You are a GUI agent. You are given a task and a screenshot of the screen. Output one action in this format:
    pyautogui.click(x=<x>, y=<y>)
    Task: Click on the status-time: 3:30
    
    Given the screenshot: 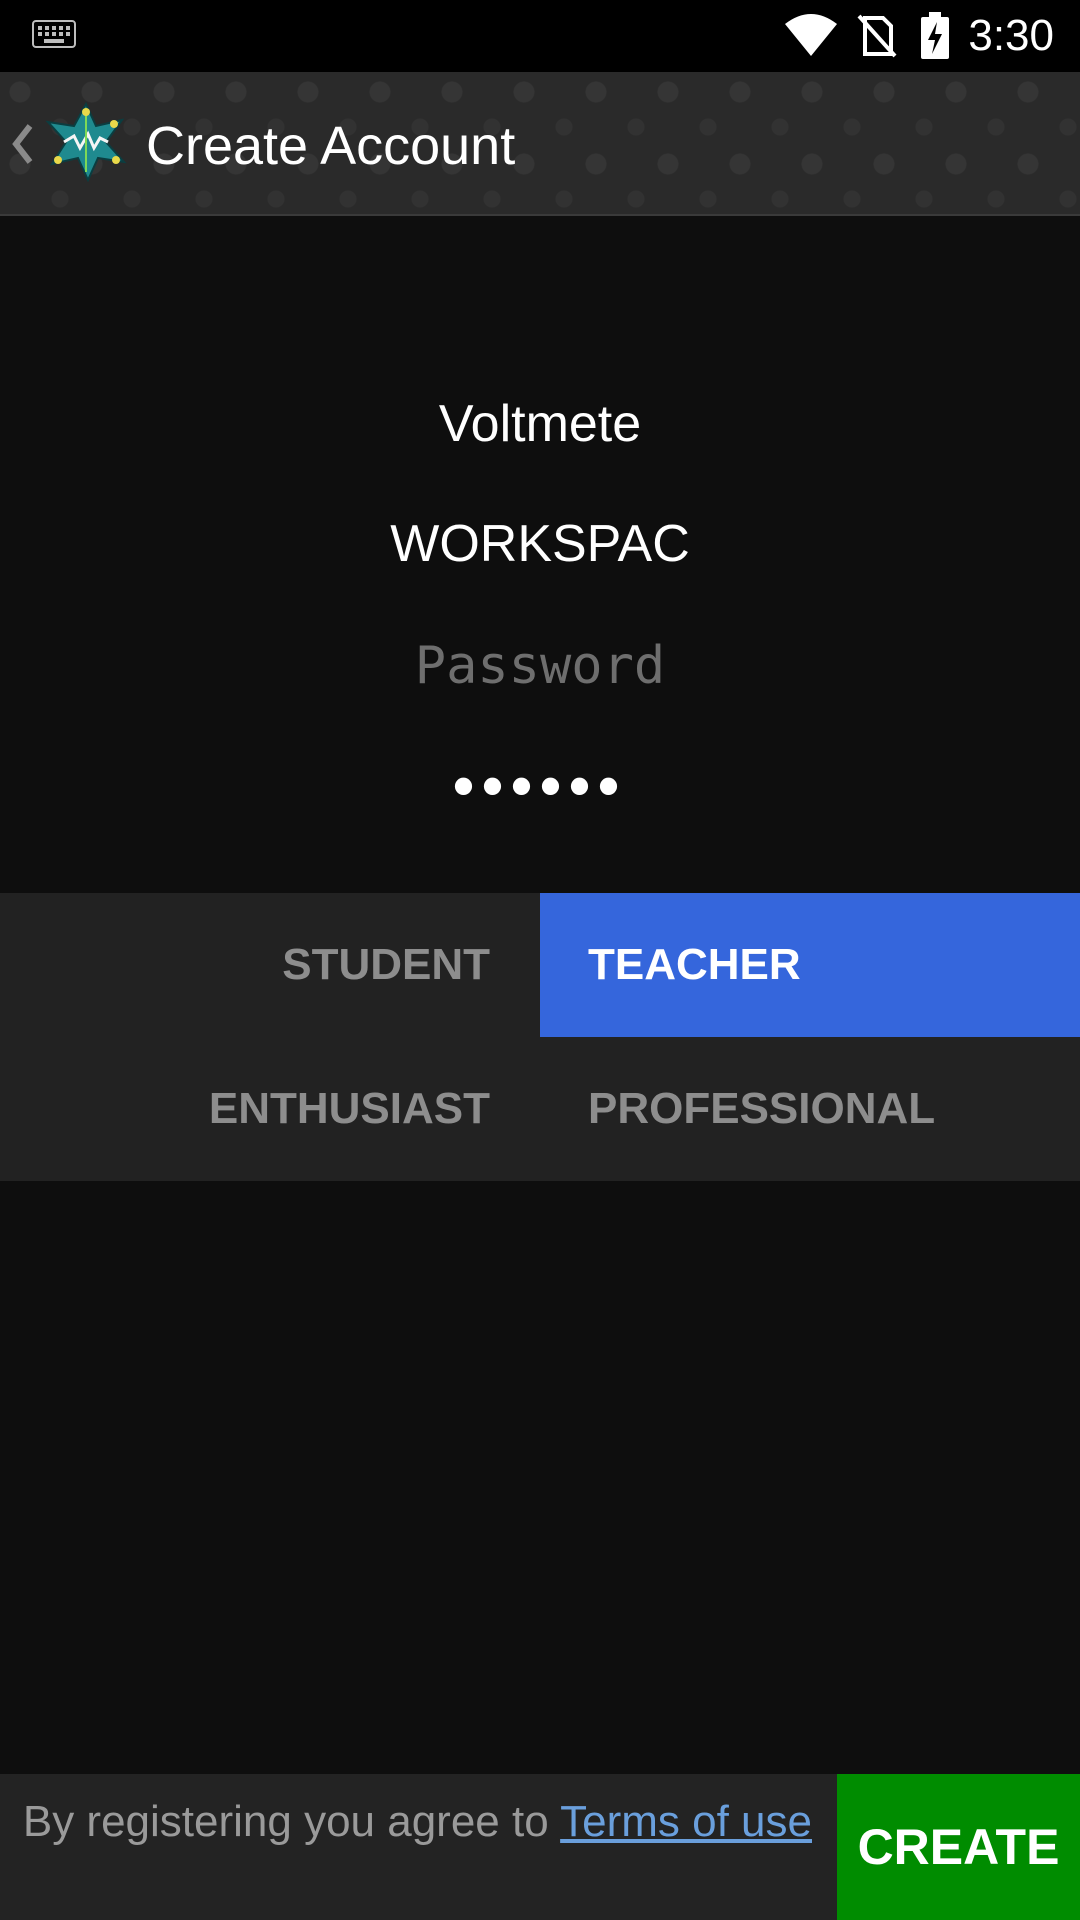 What is the action you would take?
    pyautogui.click(x=1011, y=35)
    